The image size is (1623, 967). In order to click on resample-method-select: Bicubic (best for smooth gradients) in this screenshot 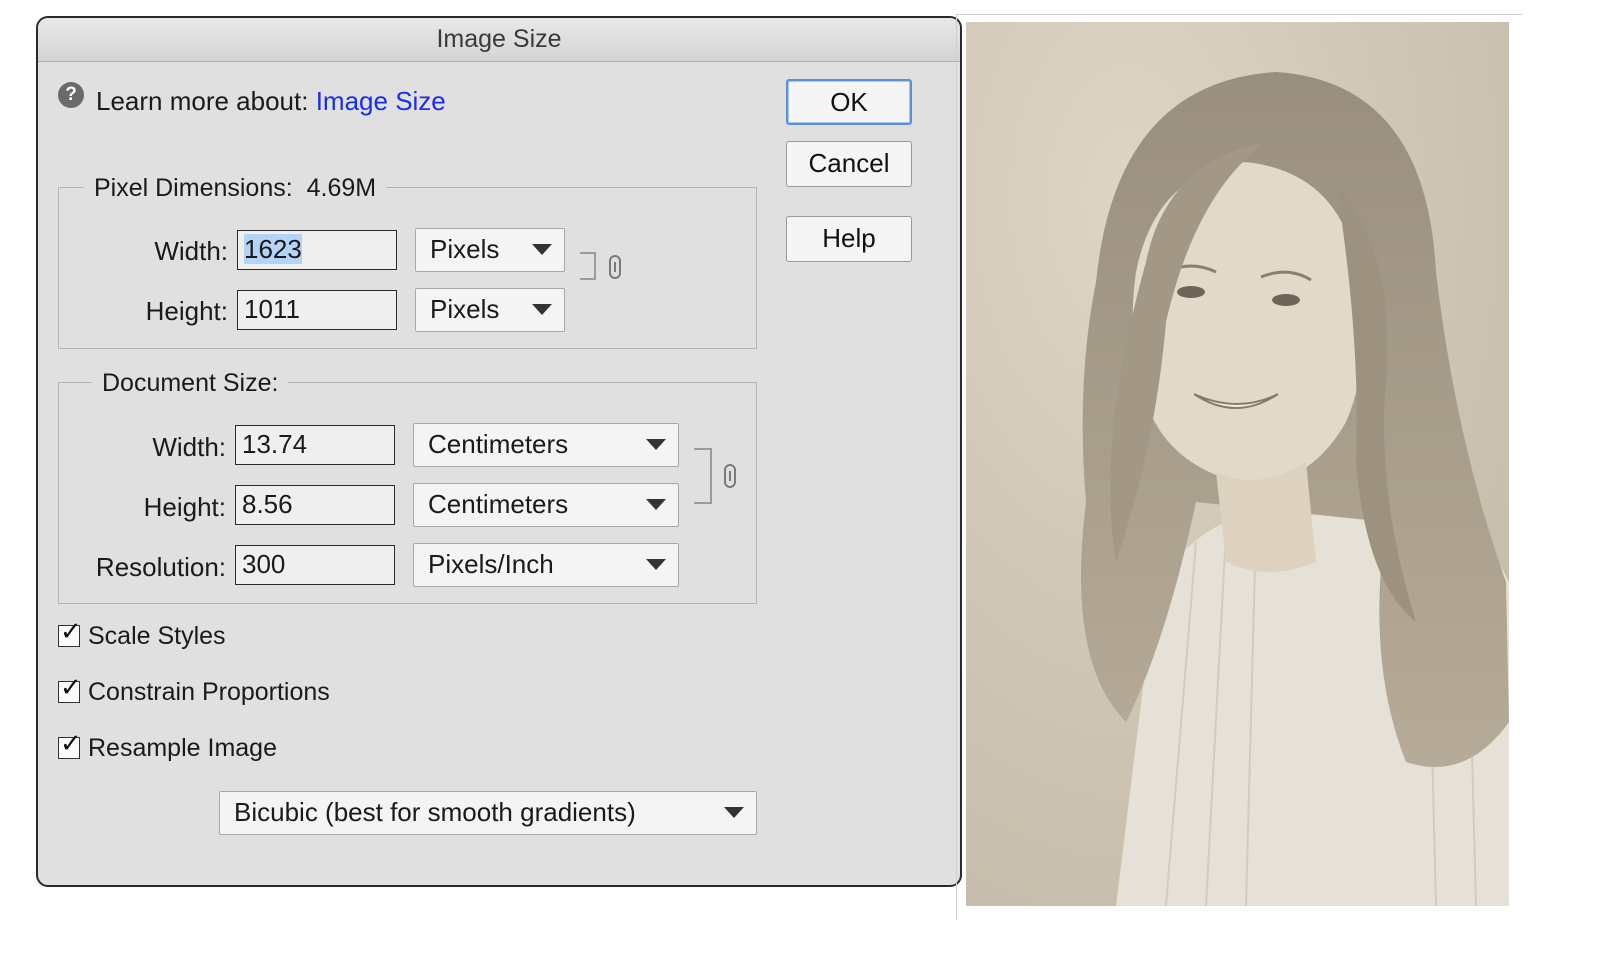, I will do `click(488, 813)`.